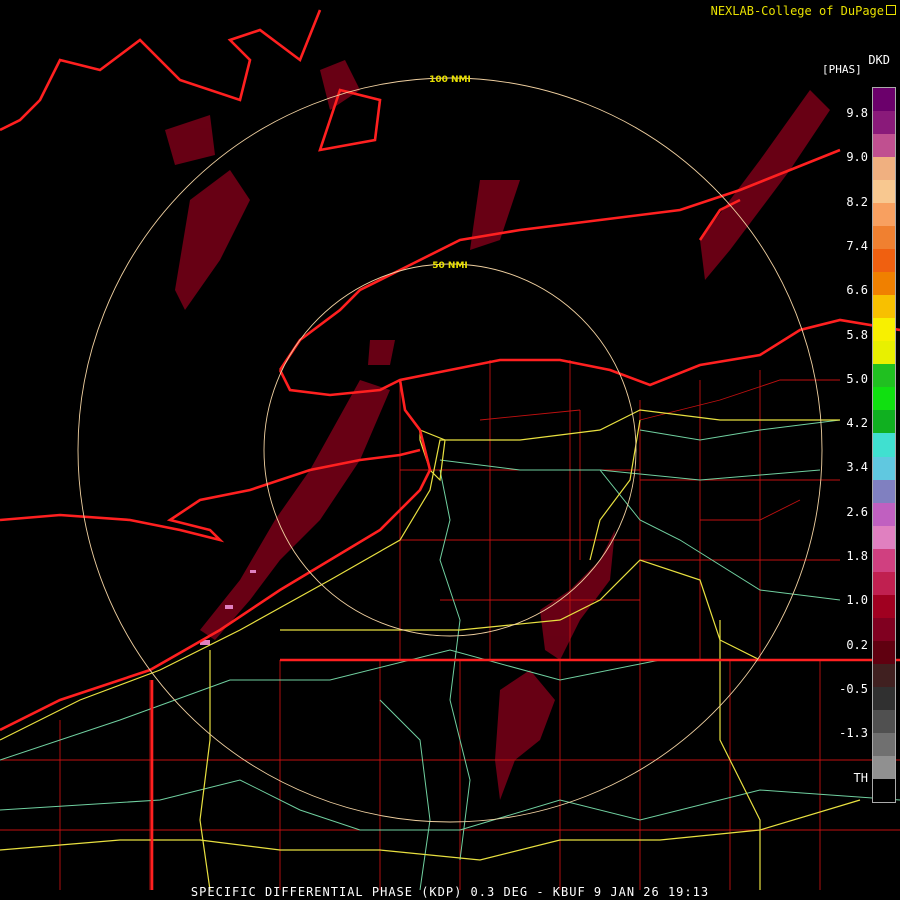 The height and width of the screenshot is (900, 900). Describe the element at coordinates (857, 334) in the screenshot. I see `scale-tick-label: 5.8` at that location.